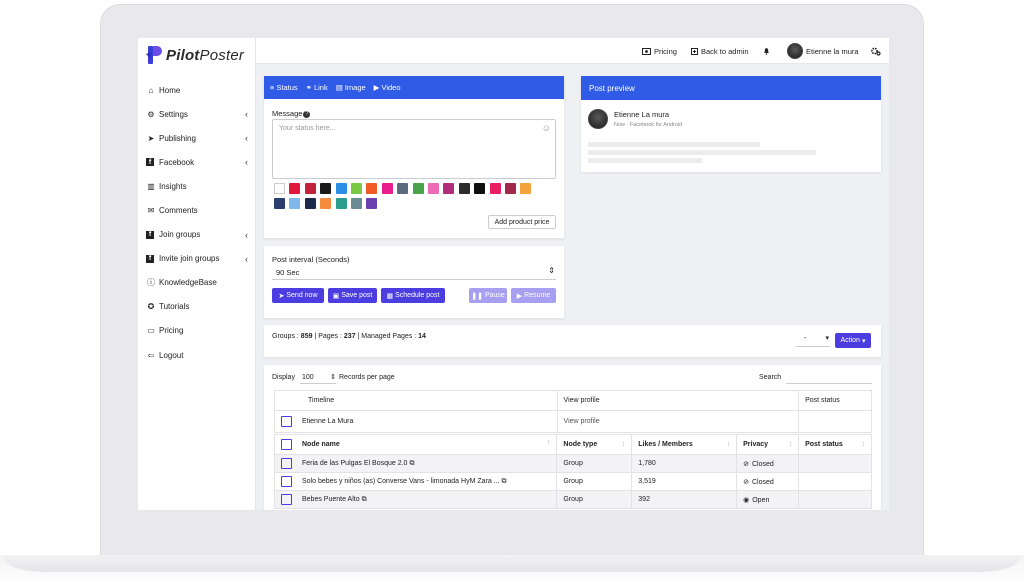 The image size is (1024, 588). Describe the element at coordinates (387, 87) in the screenshot. I see `tab-video: ▶ Video` at that location.